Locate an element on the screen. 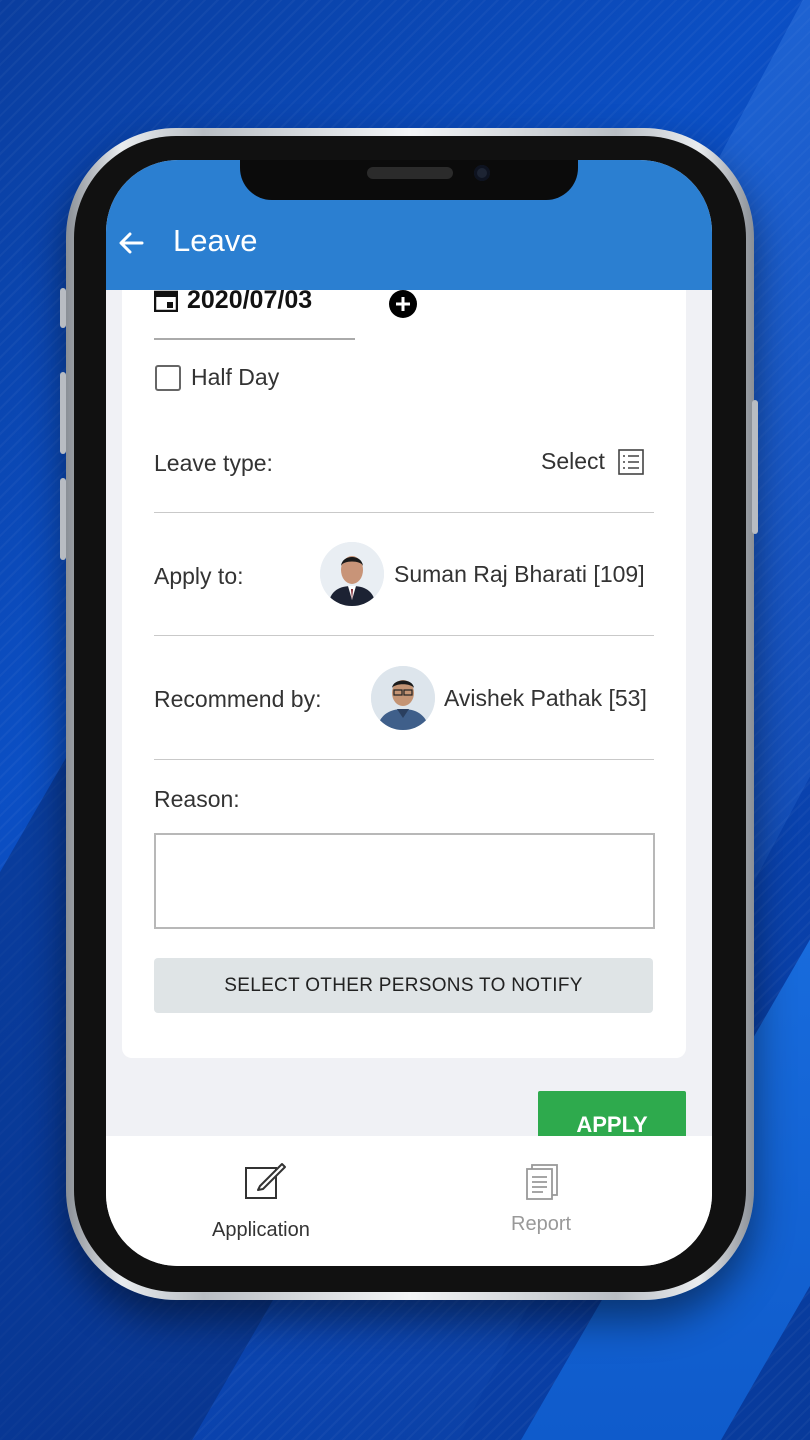  calendar-icon is located at coordinates (166, 301).